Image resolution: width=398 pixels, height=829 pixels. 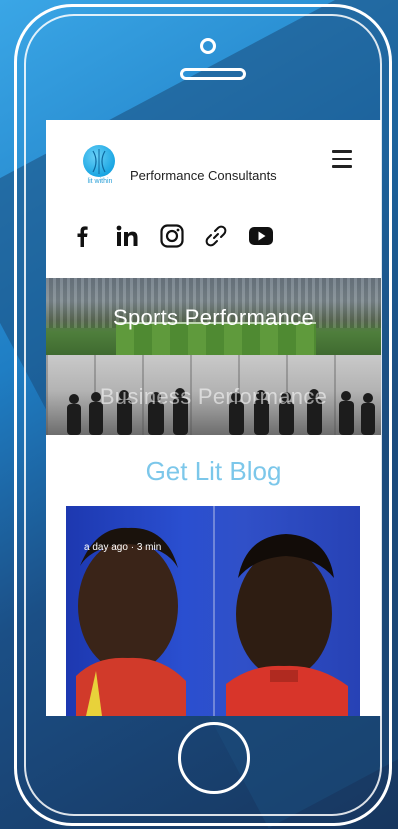 I want to click on card-divider, so click(x=214, y=611).